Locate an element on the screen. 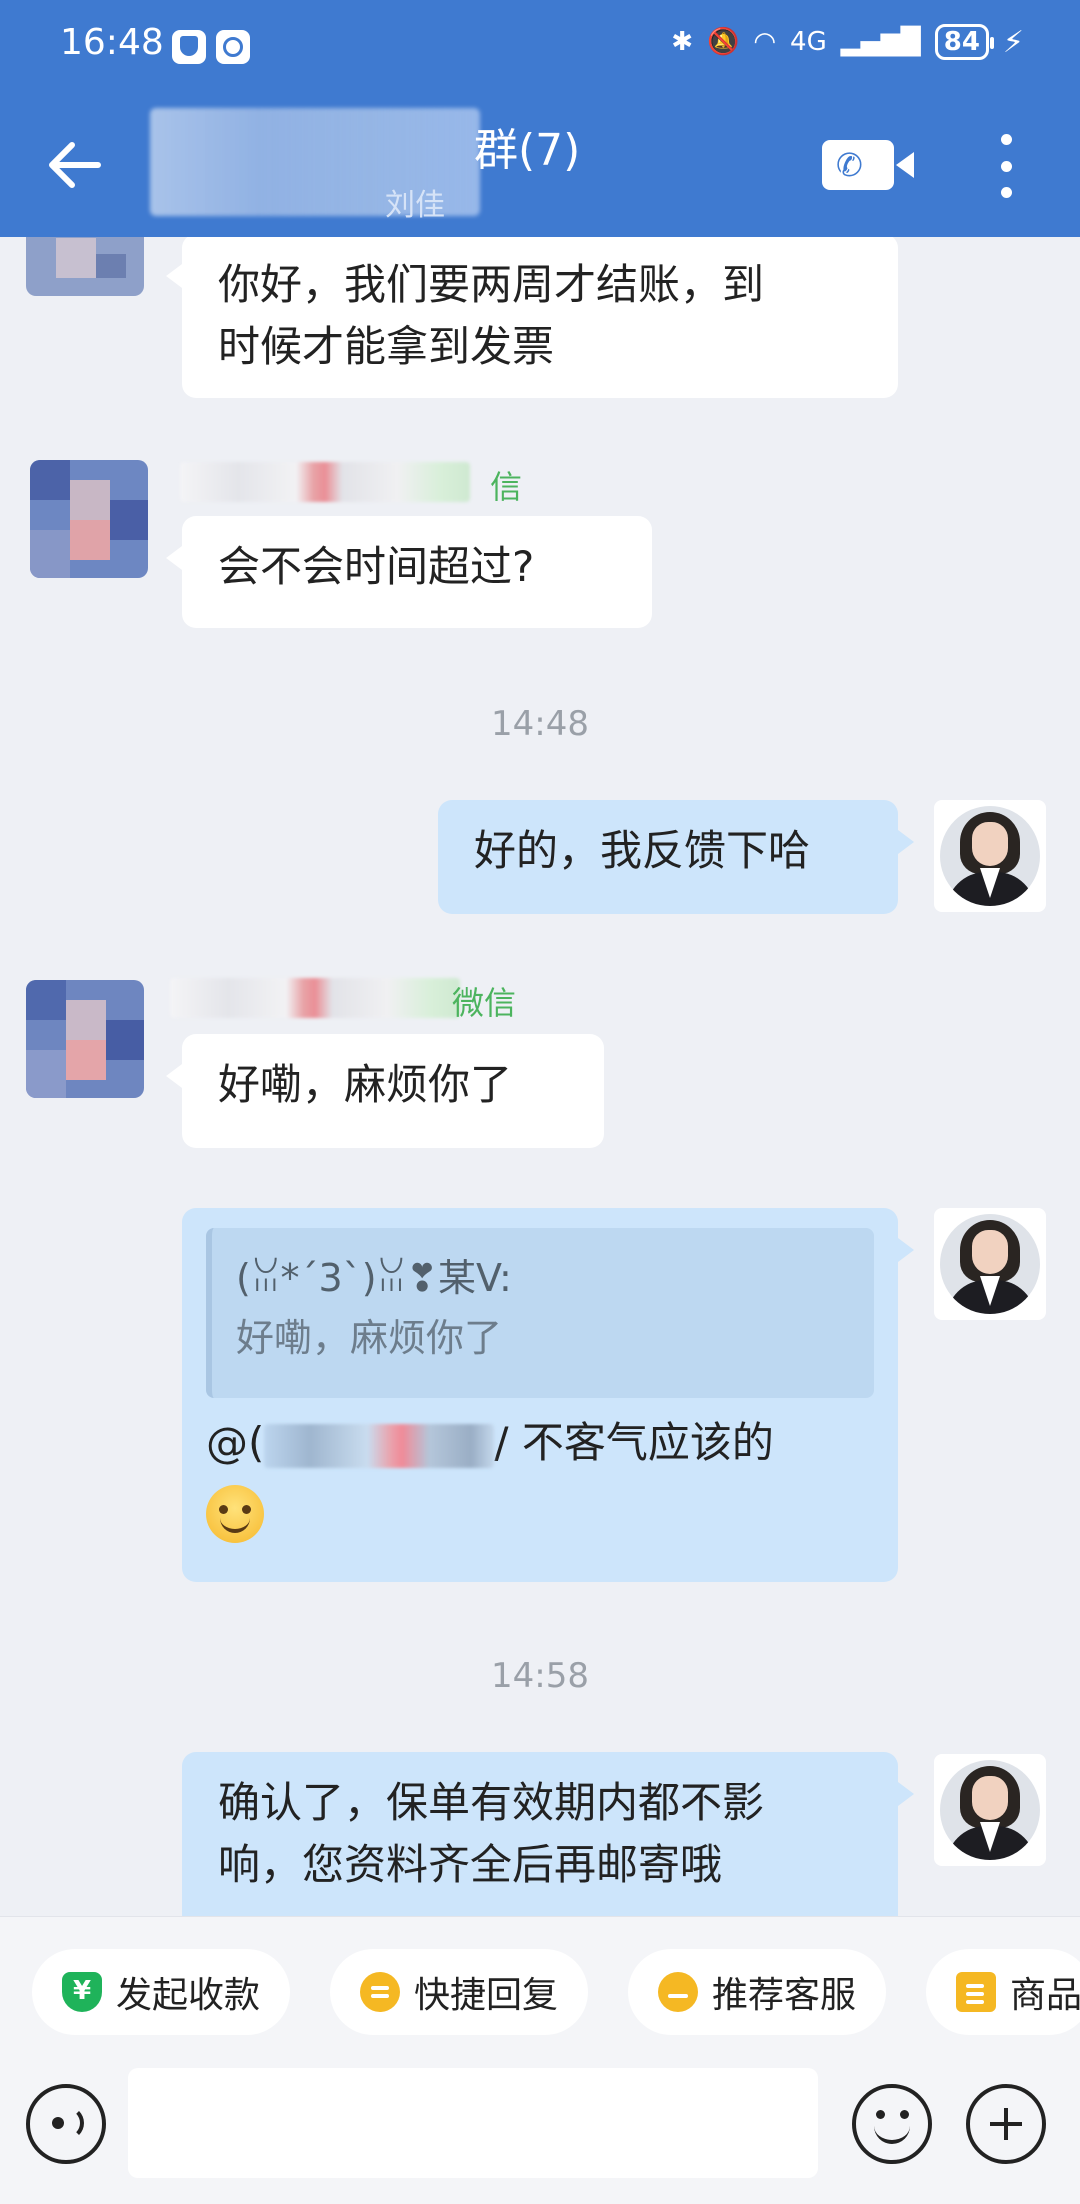  service-icon is located at coordinates (678, 1992).